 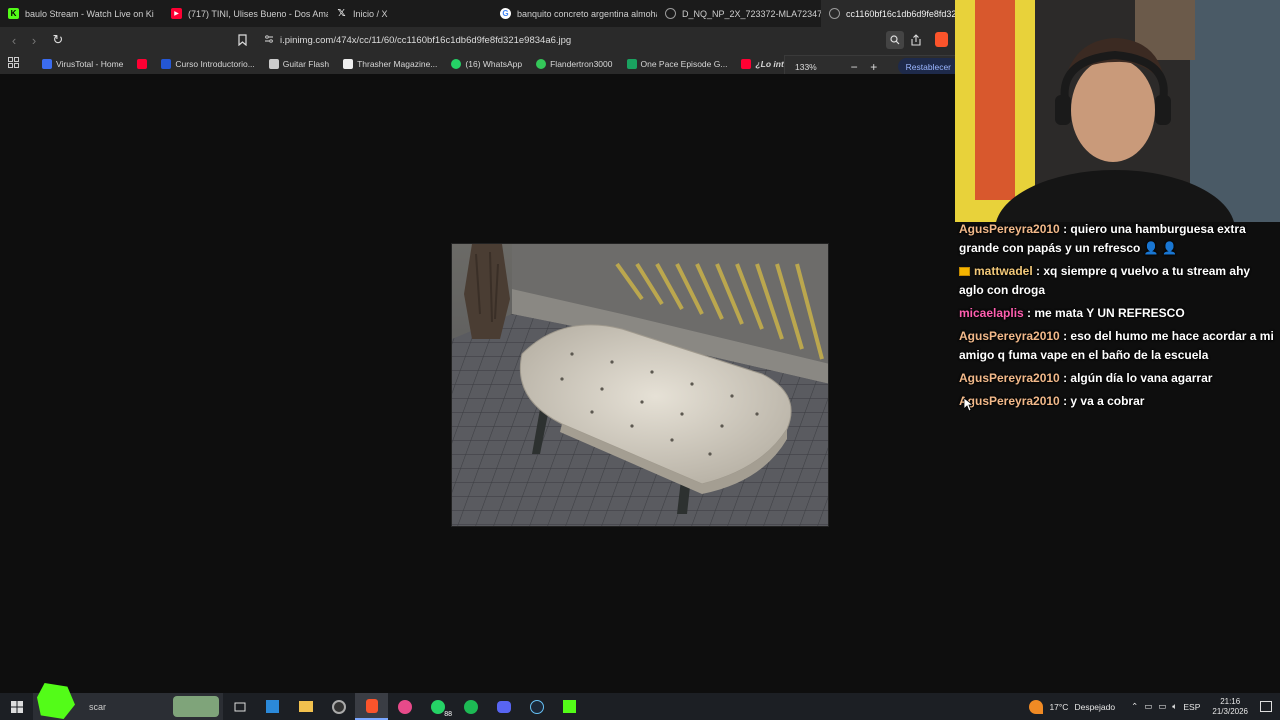 I want to click on clock-date: 21/3/2026, so click(x=1230, y=711).